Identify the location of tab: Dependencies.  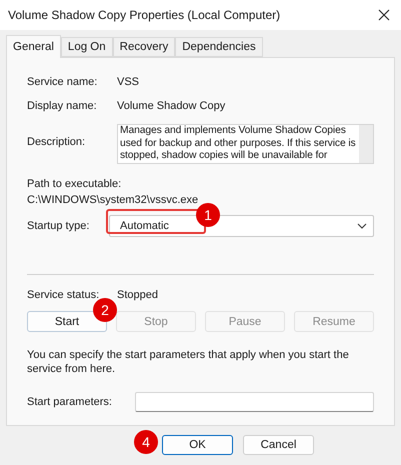
(219, 47).